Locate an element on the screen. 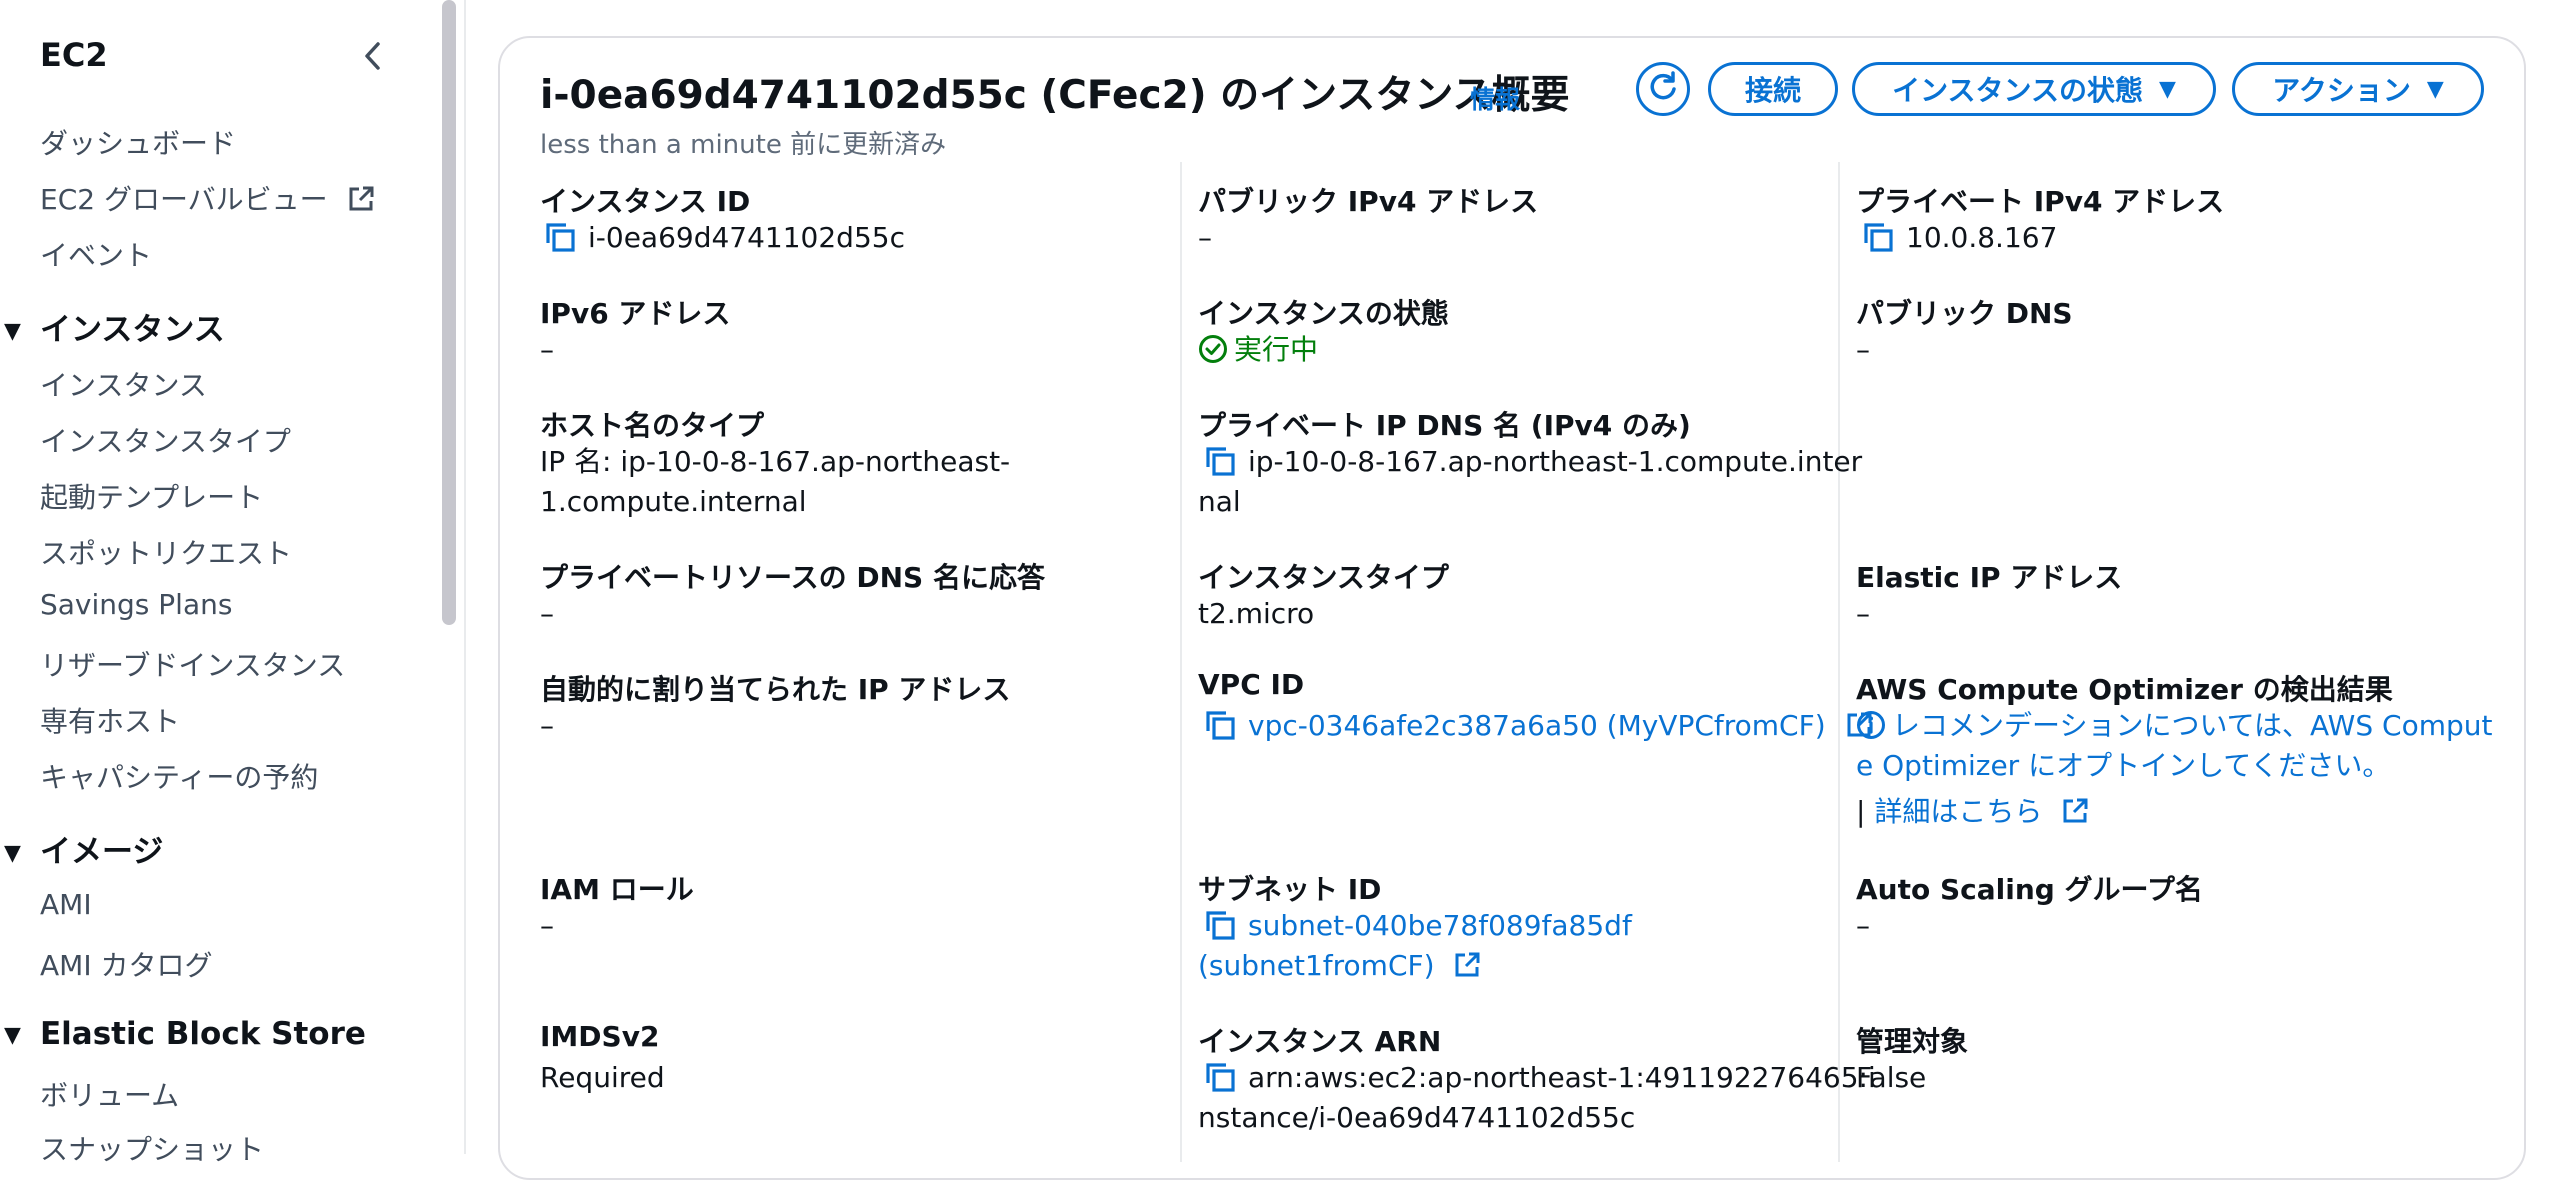 The width and height of the screenshot is (2558, 1180). ipv6-value: – is located at coordinates (547, 349).